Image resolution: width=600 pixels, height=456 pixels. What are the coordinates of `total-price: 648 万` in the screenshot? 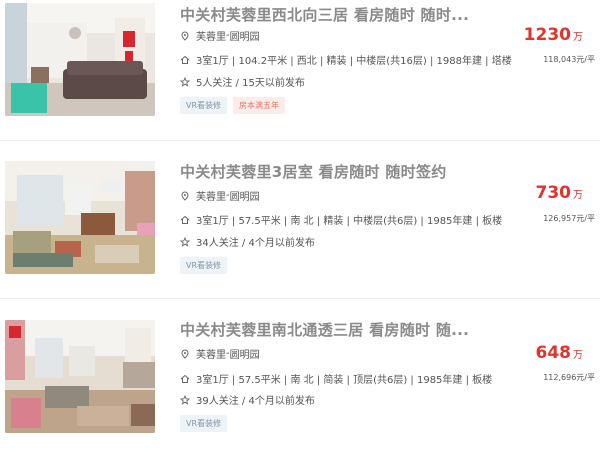 It's located at (560, 353).